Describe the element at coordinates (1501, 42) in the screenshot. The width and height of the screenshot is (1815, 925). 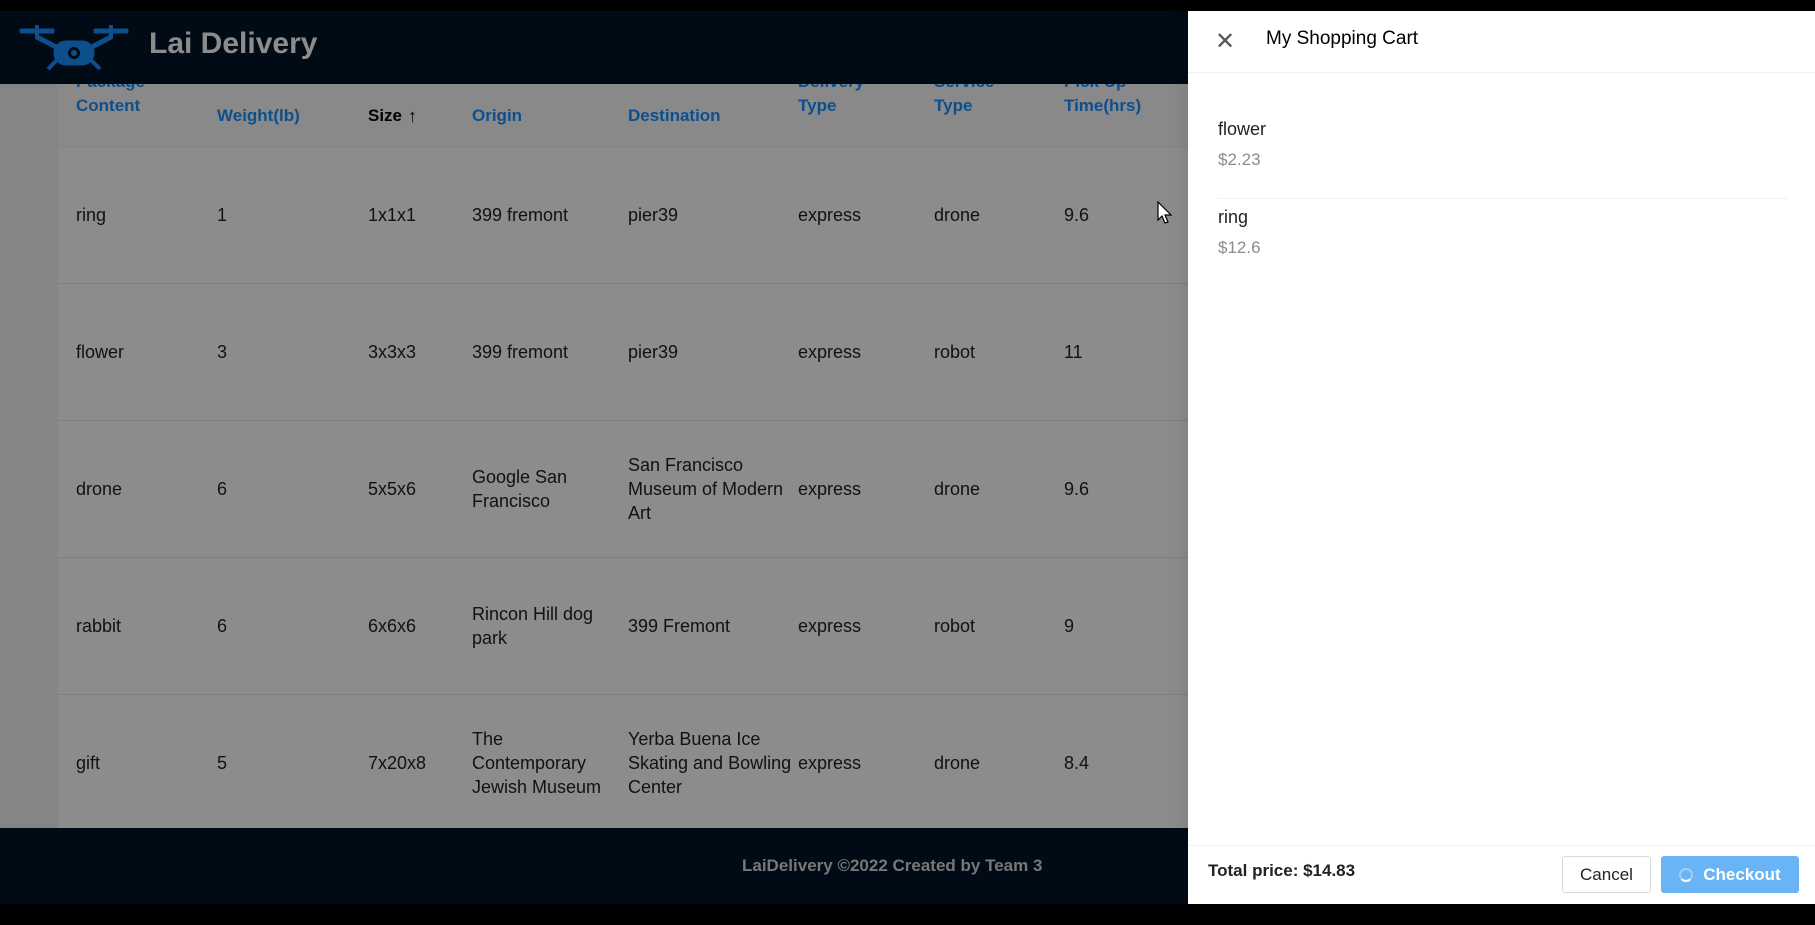
I see `drawer-header: ✕ My Shopping Cart` at that location.